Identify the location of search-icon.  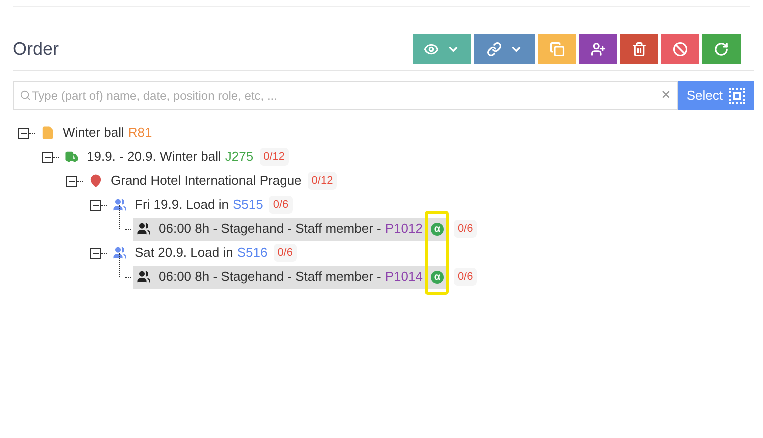
(25, 95).